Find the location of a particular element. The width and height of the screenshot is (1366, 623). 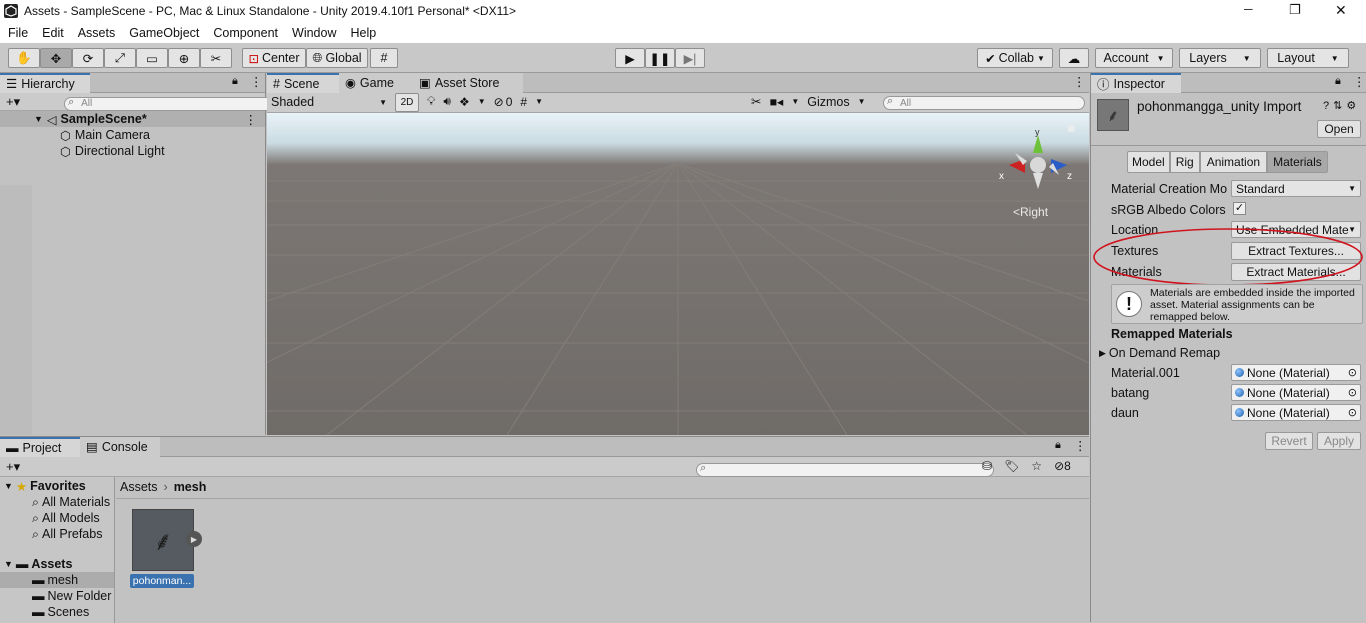

tab-model: Model is located at coordinates (1148, 162).